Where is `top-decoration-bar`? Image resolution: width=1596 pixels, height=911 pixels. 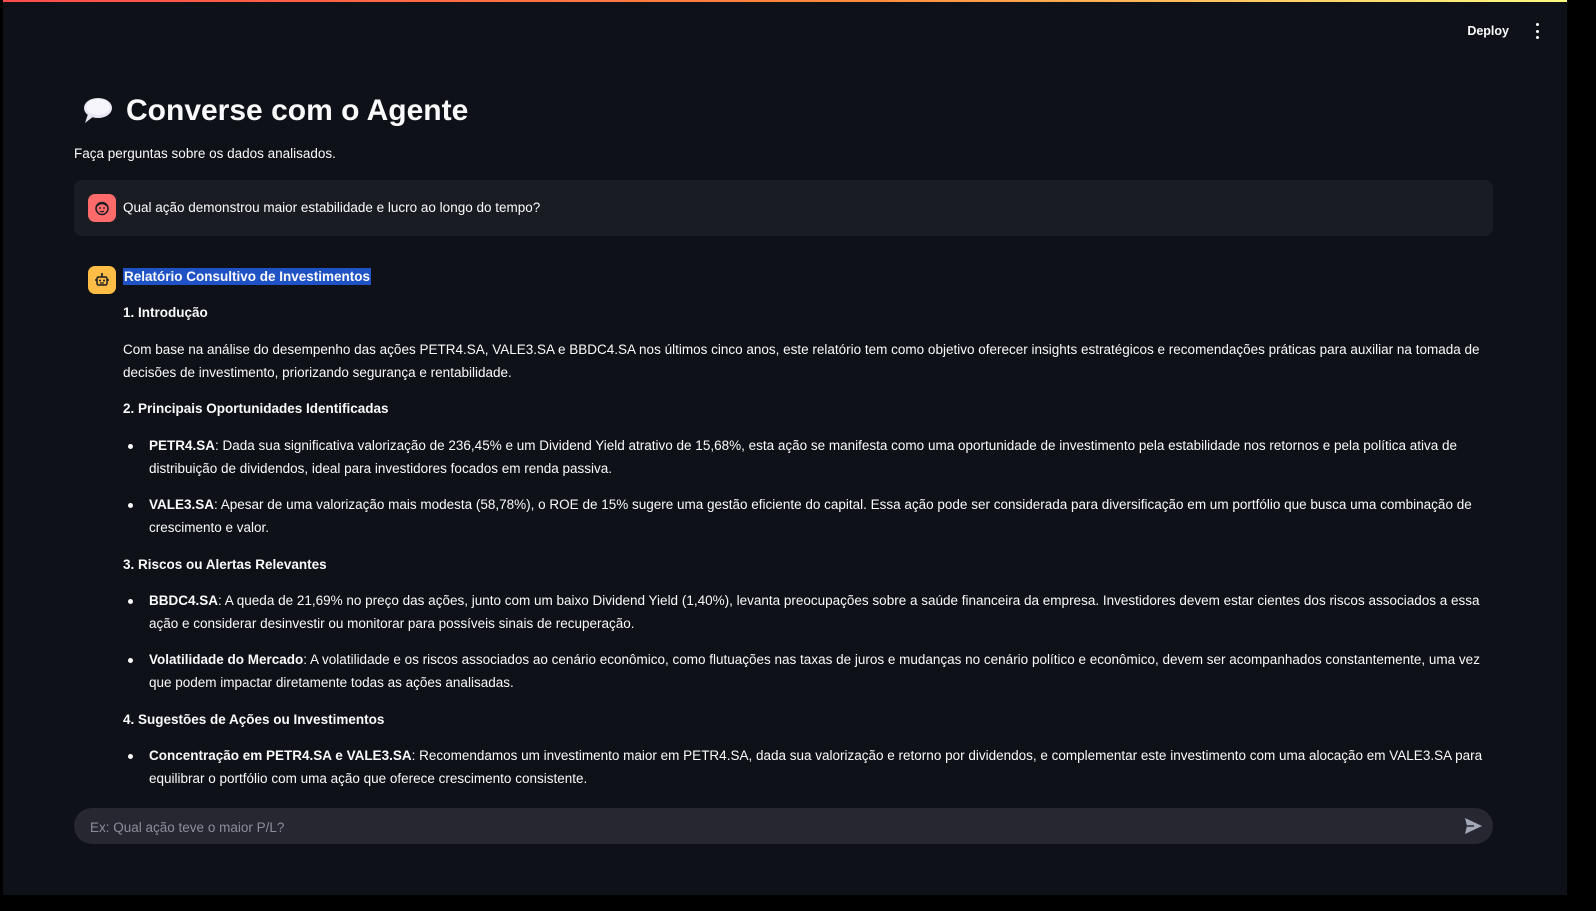 top-decoration-bar is located at coordinates (785, 1).